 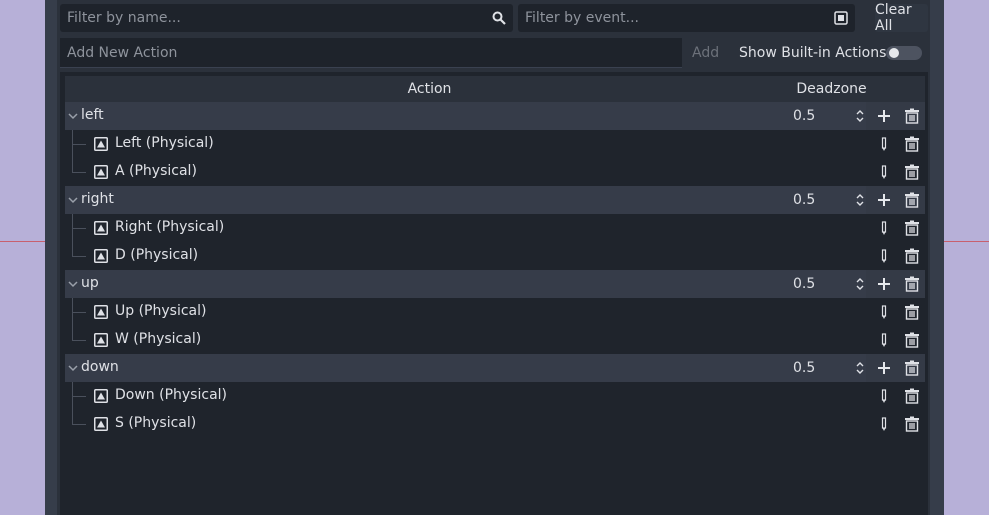 I want to click on action-row-down: down 0.5, so click(x=495, y=368).